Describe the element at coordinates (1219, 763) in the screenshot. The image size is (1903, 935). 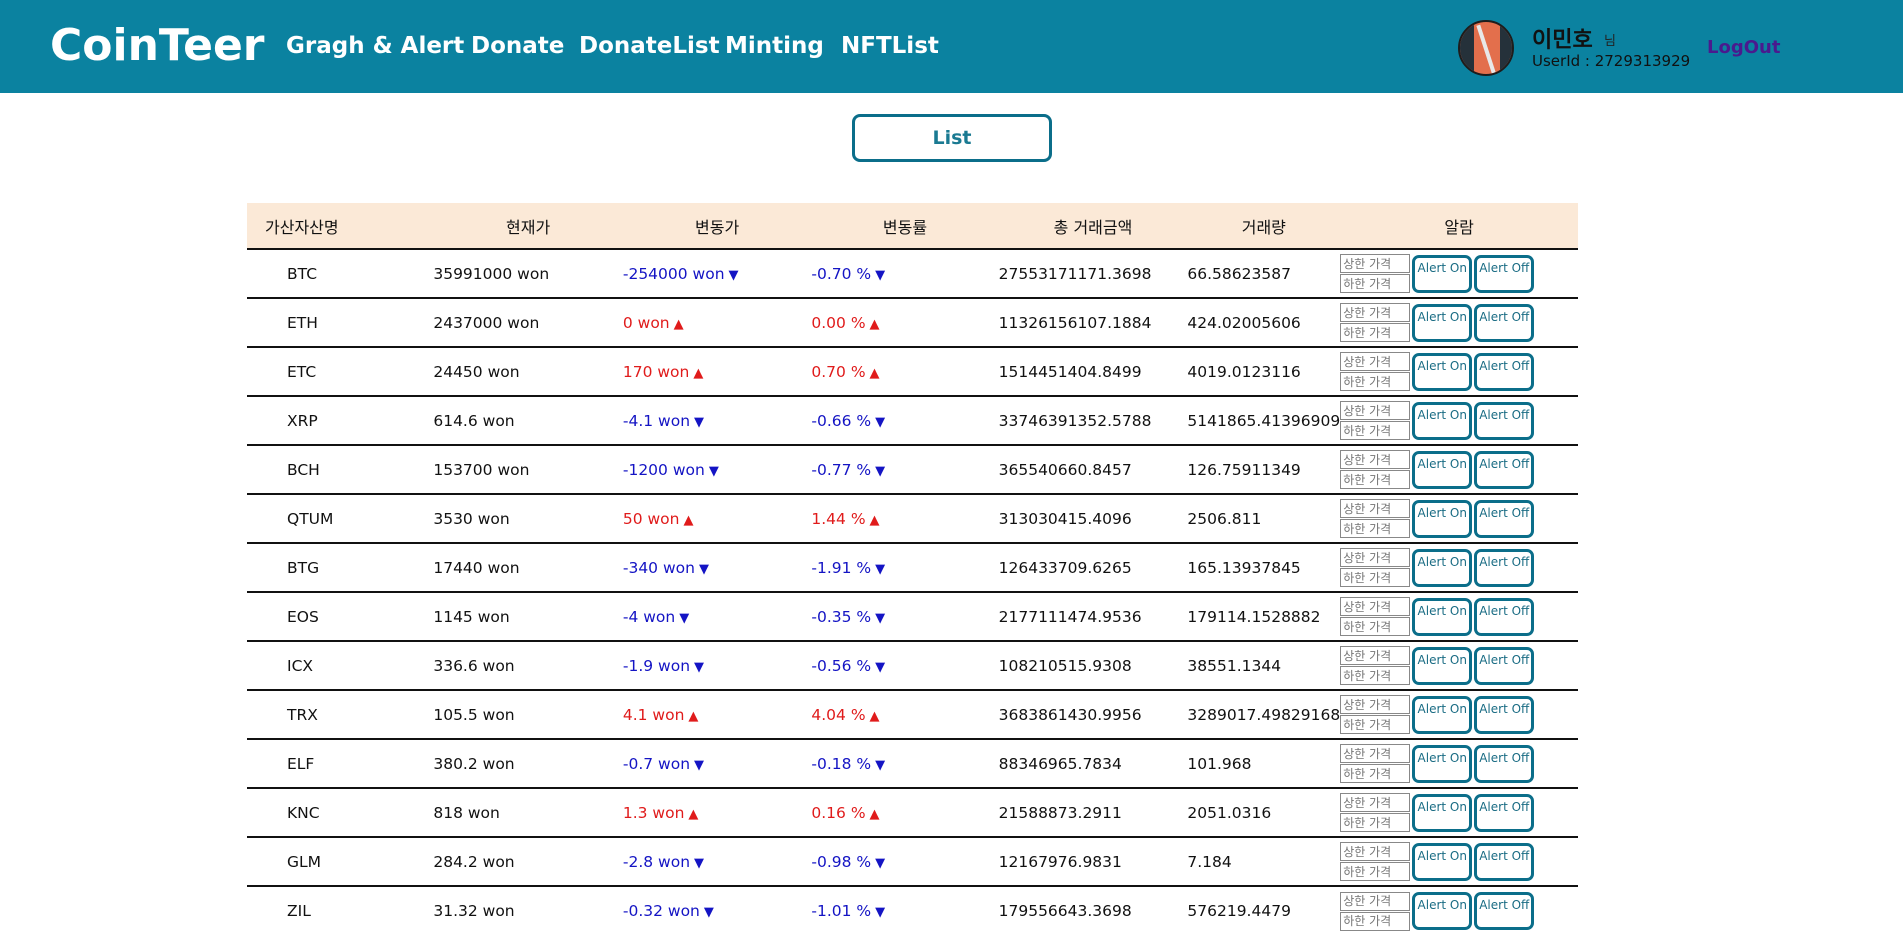
I see `volume: 101.968` at that location.